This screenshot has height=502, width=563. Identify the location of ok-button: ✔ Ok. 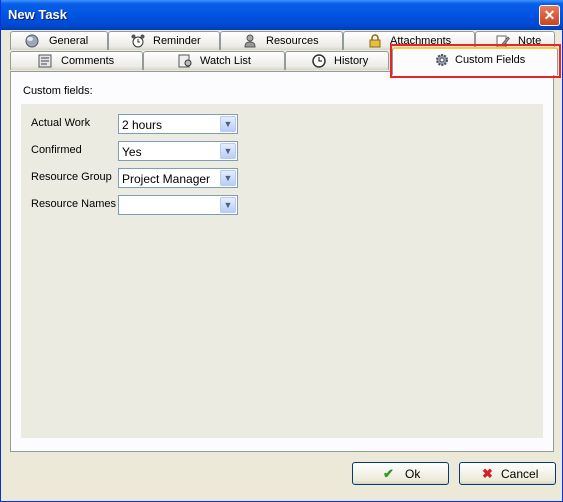
(400, 473).